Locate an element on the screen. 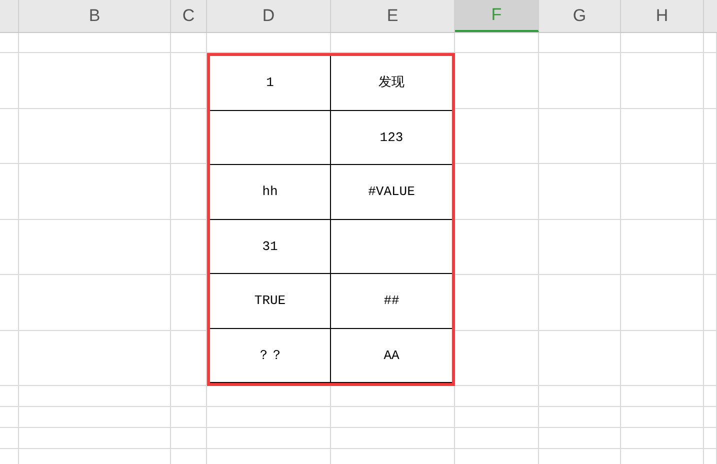 This screenshot has height=464, width=717. cell-text: 123 is located at coordinates (392, 137).